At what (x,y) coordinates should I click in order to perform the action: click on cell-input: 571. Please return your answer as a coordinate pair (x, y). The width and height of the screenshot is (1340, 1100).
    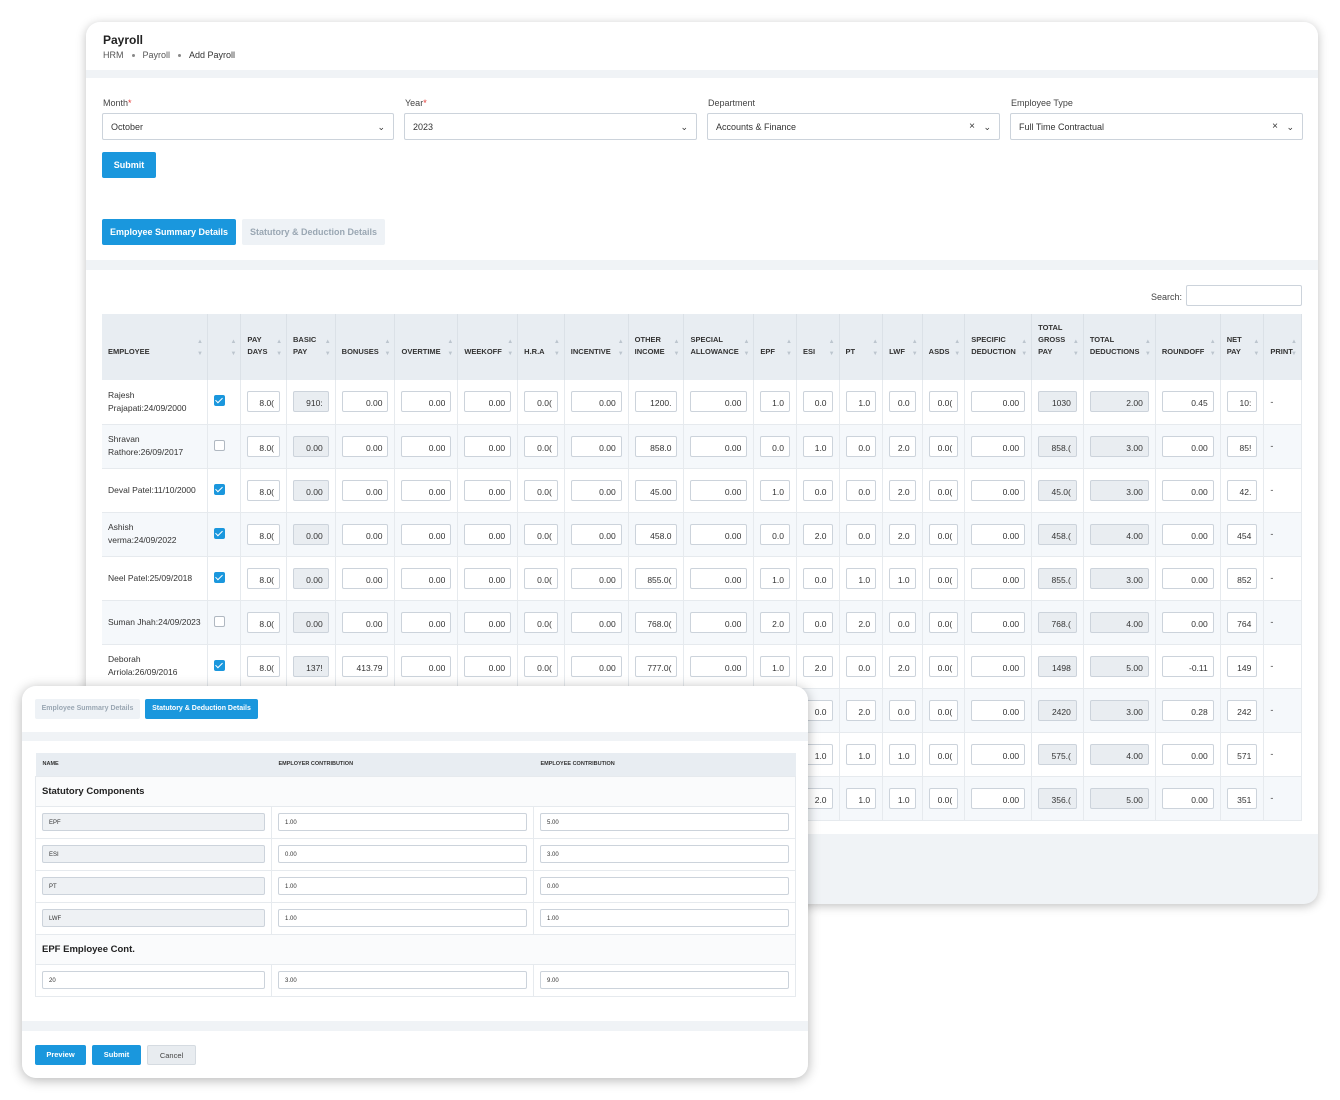
    Looking at the image, I should click on (1242, 754).